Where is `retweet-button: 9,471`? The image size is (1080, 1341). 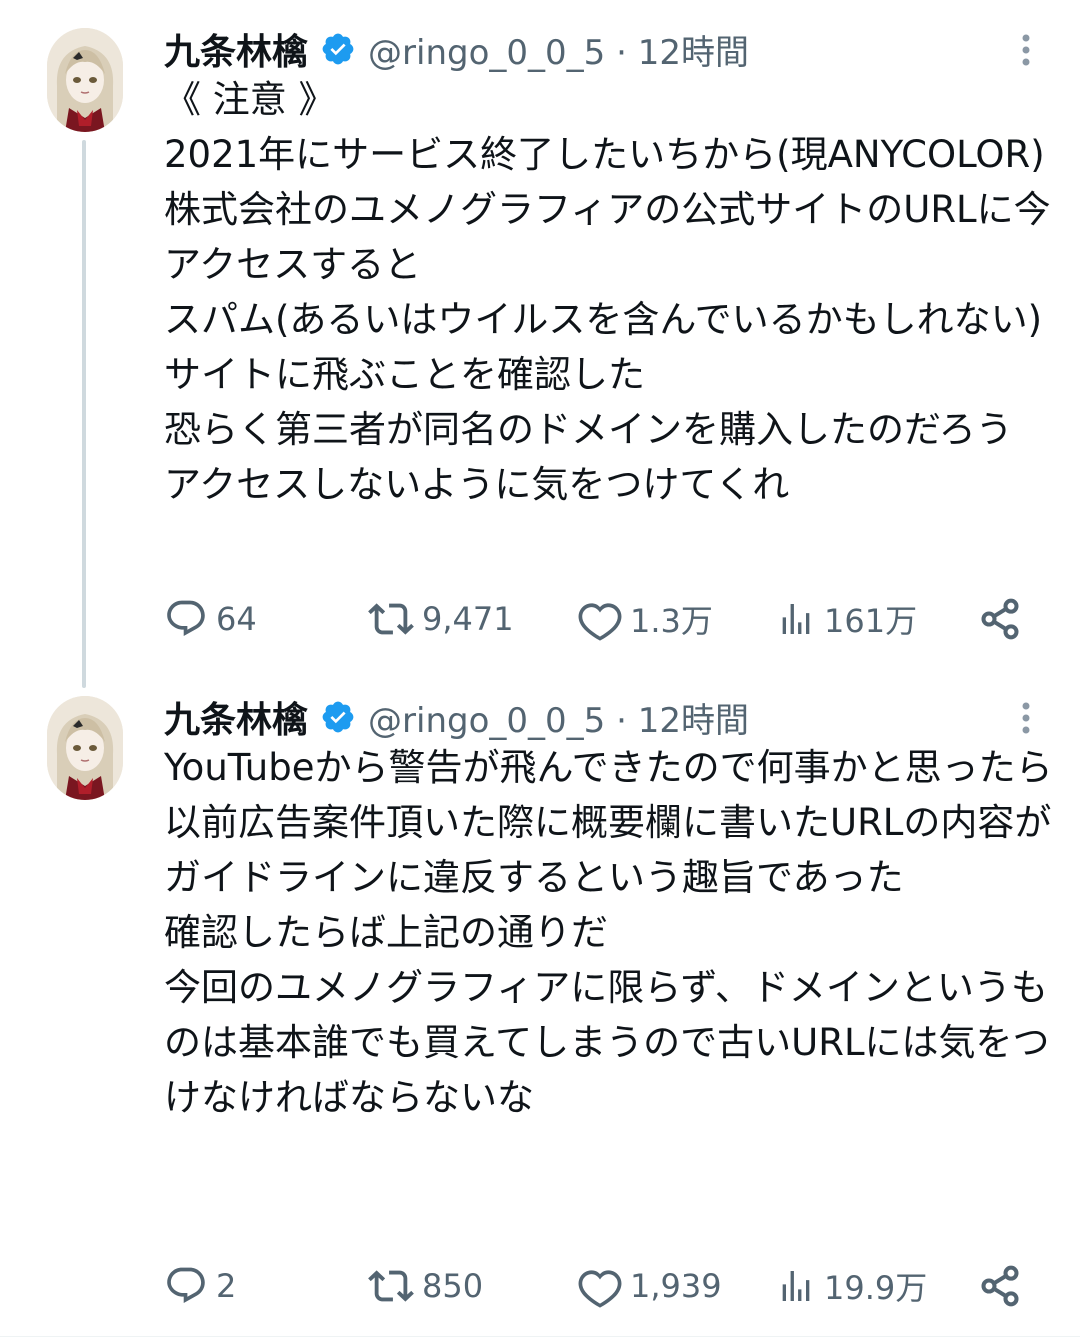
retweet-button: 9,471 is located at coordinates (441, 619).